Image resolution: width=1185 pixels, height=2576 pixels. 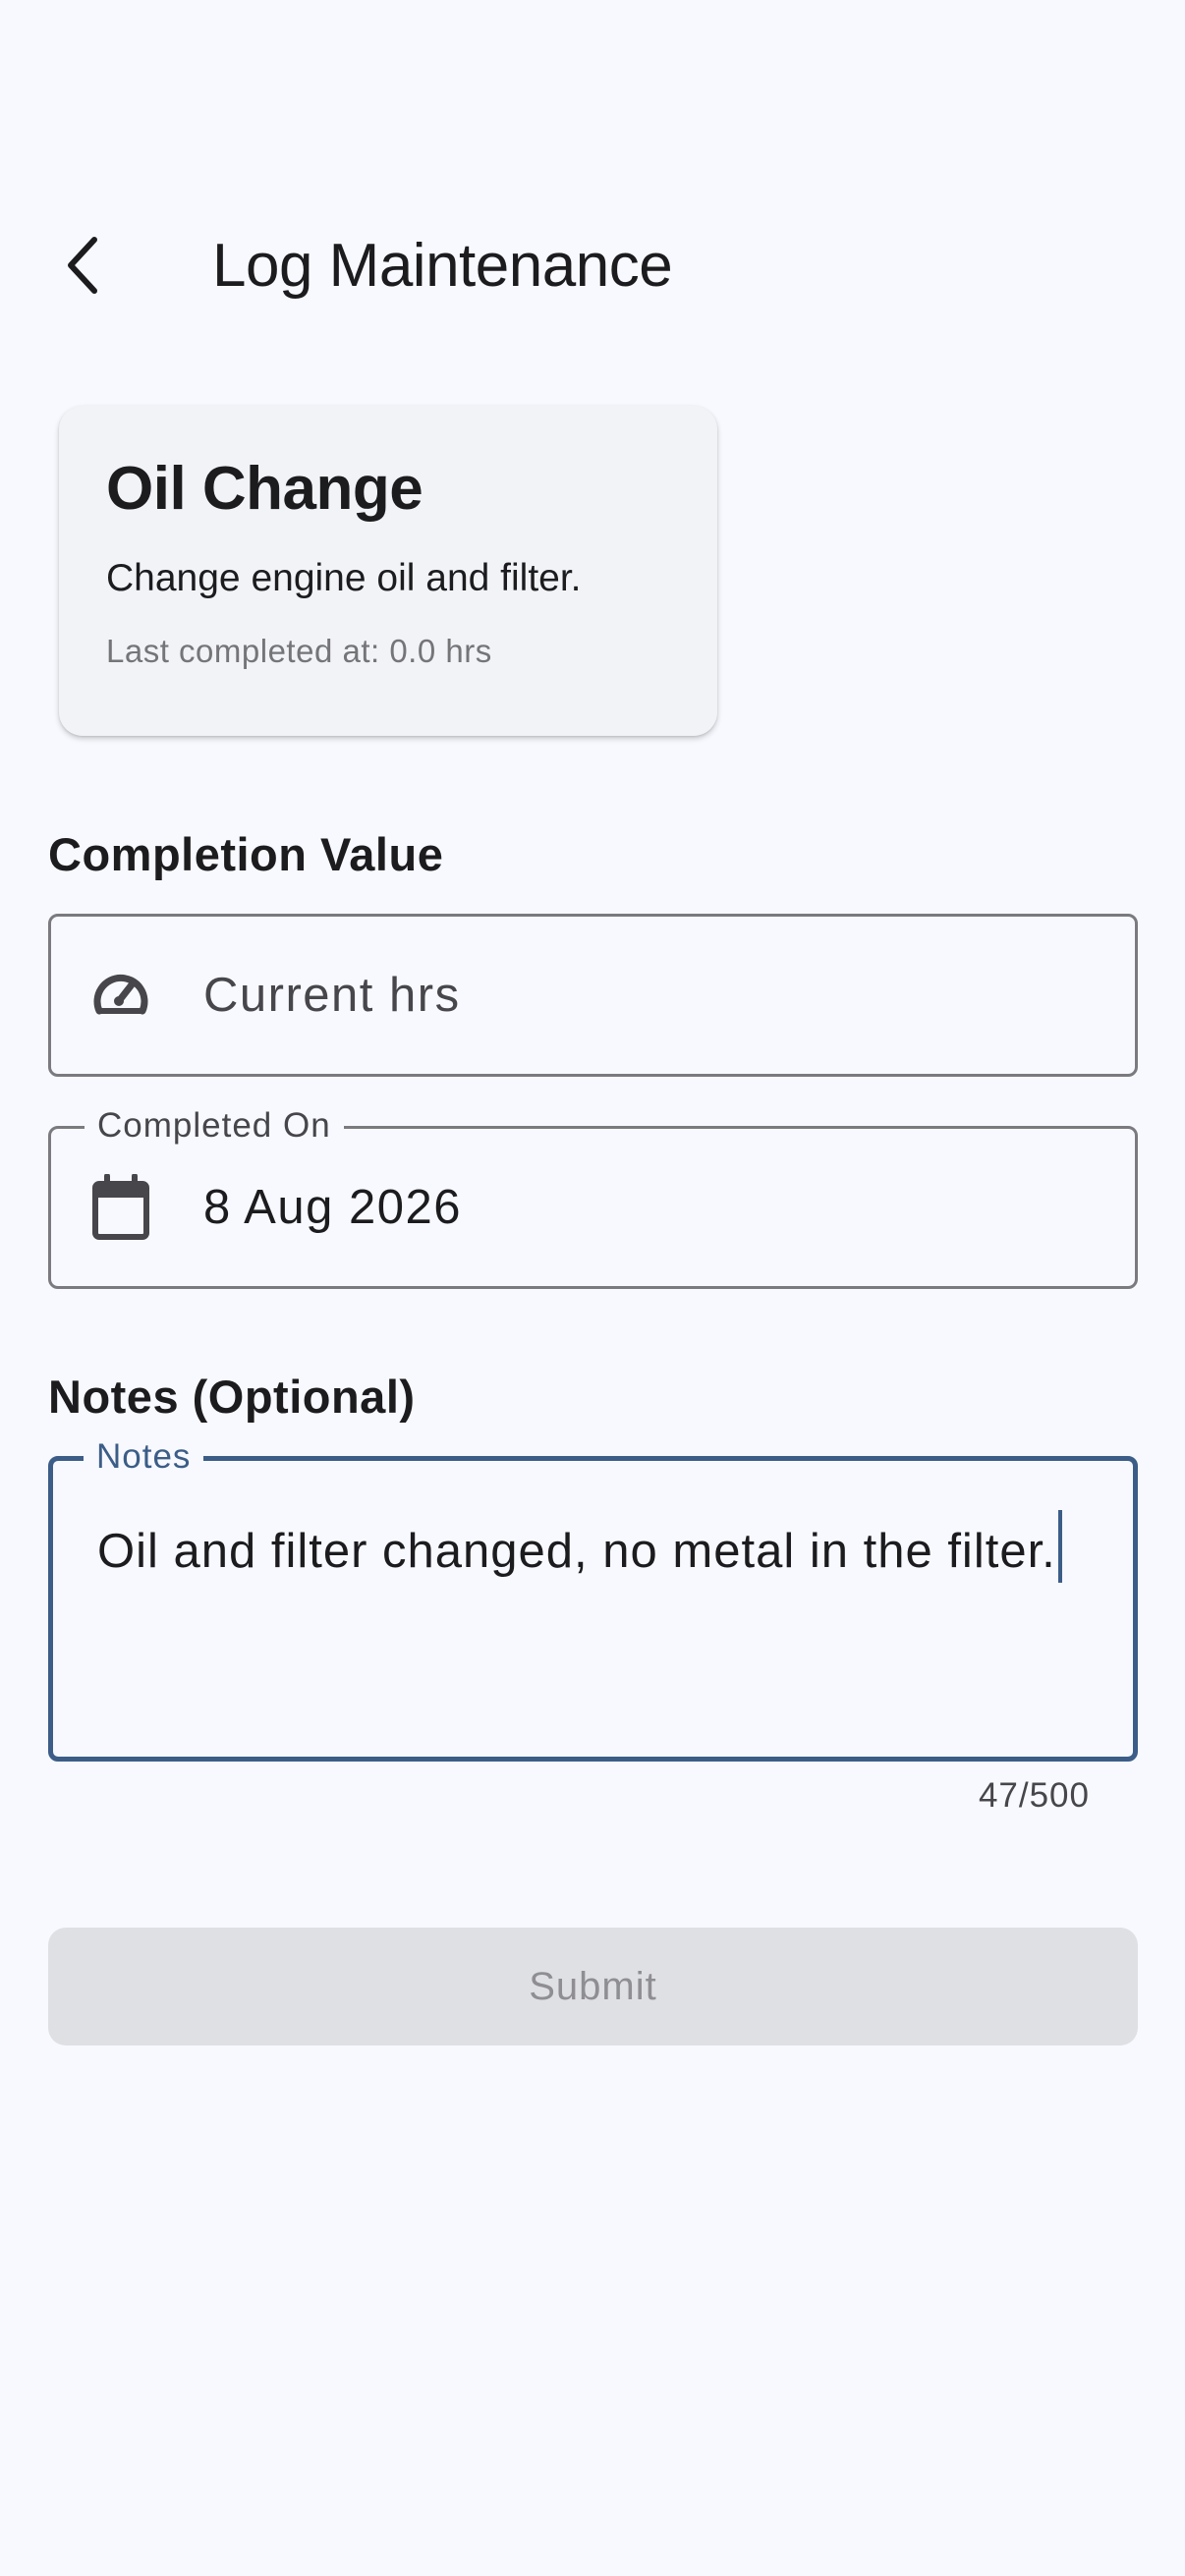 I want to click on calendar-icon, so click(x=121, y=1207).